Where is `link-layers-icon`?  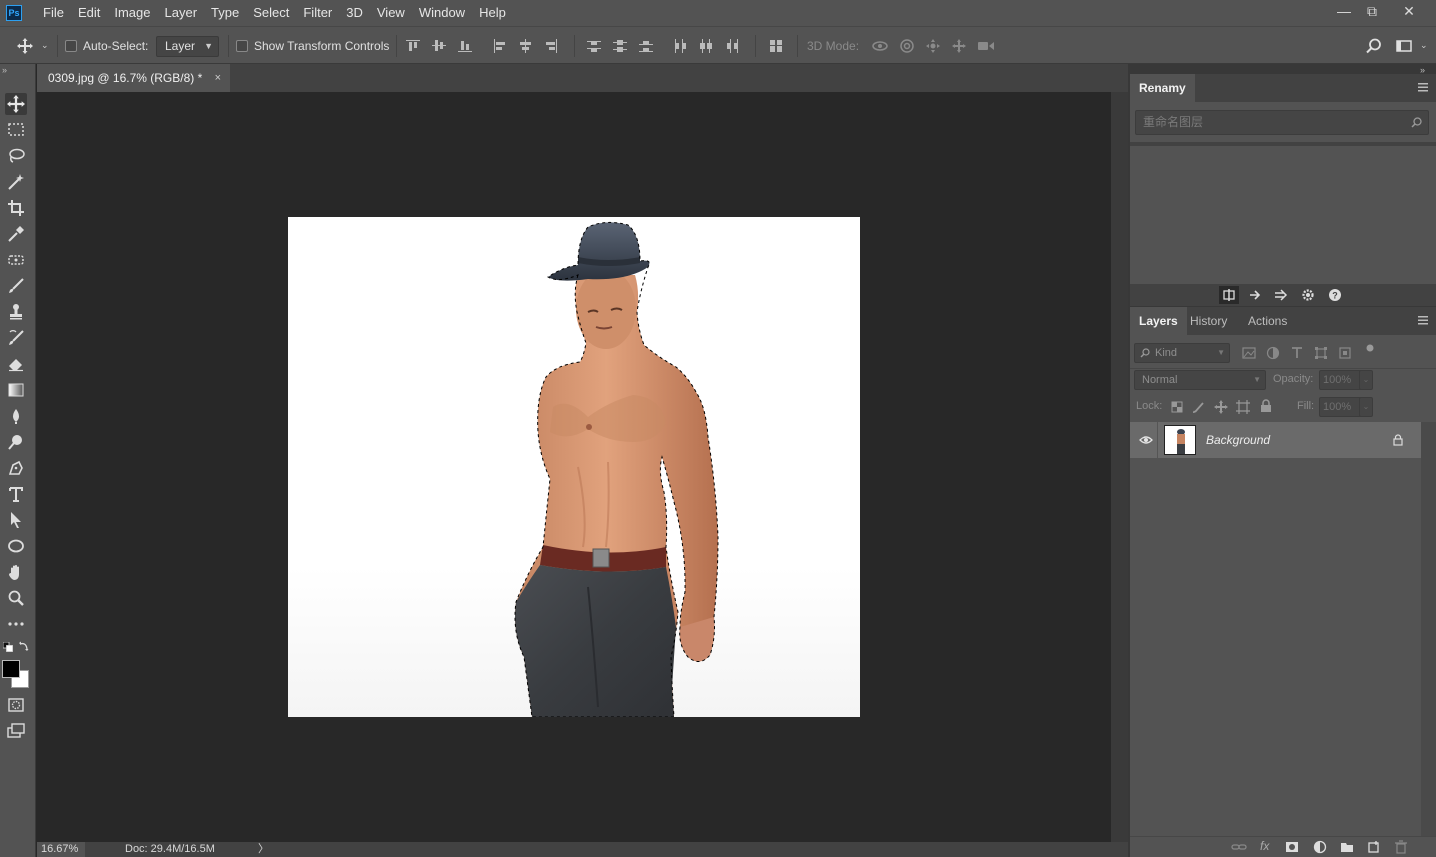
link-layers-icon is located at coordinates (1239, 847).